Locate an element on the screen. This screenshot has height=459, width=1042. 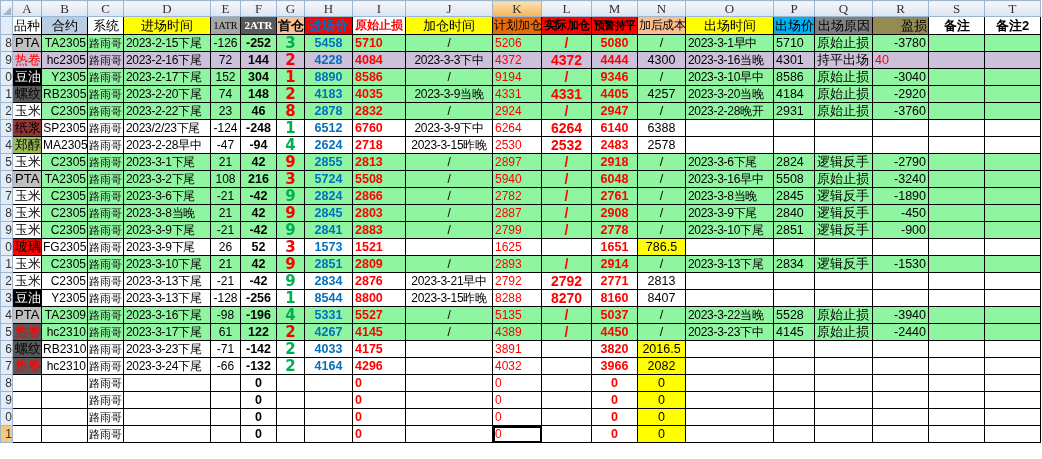
table-cell: 4405 is located at coordinates (614, 94).